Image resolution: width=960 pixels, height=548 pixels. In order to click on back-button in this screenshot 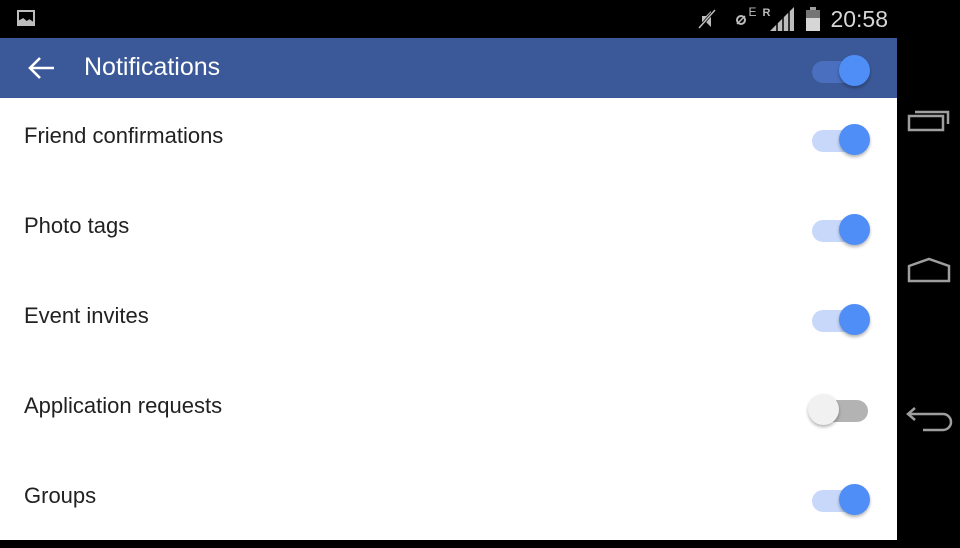, I will do `click(42, 68)`.